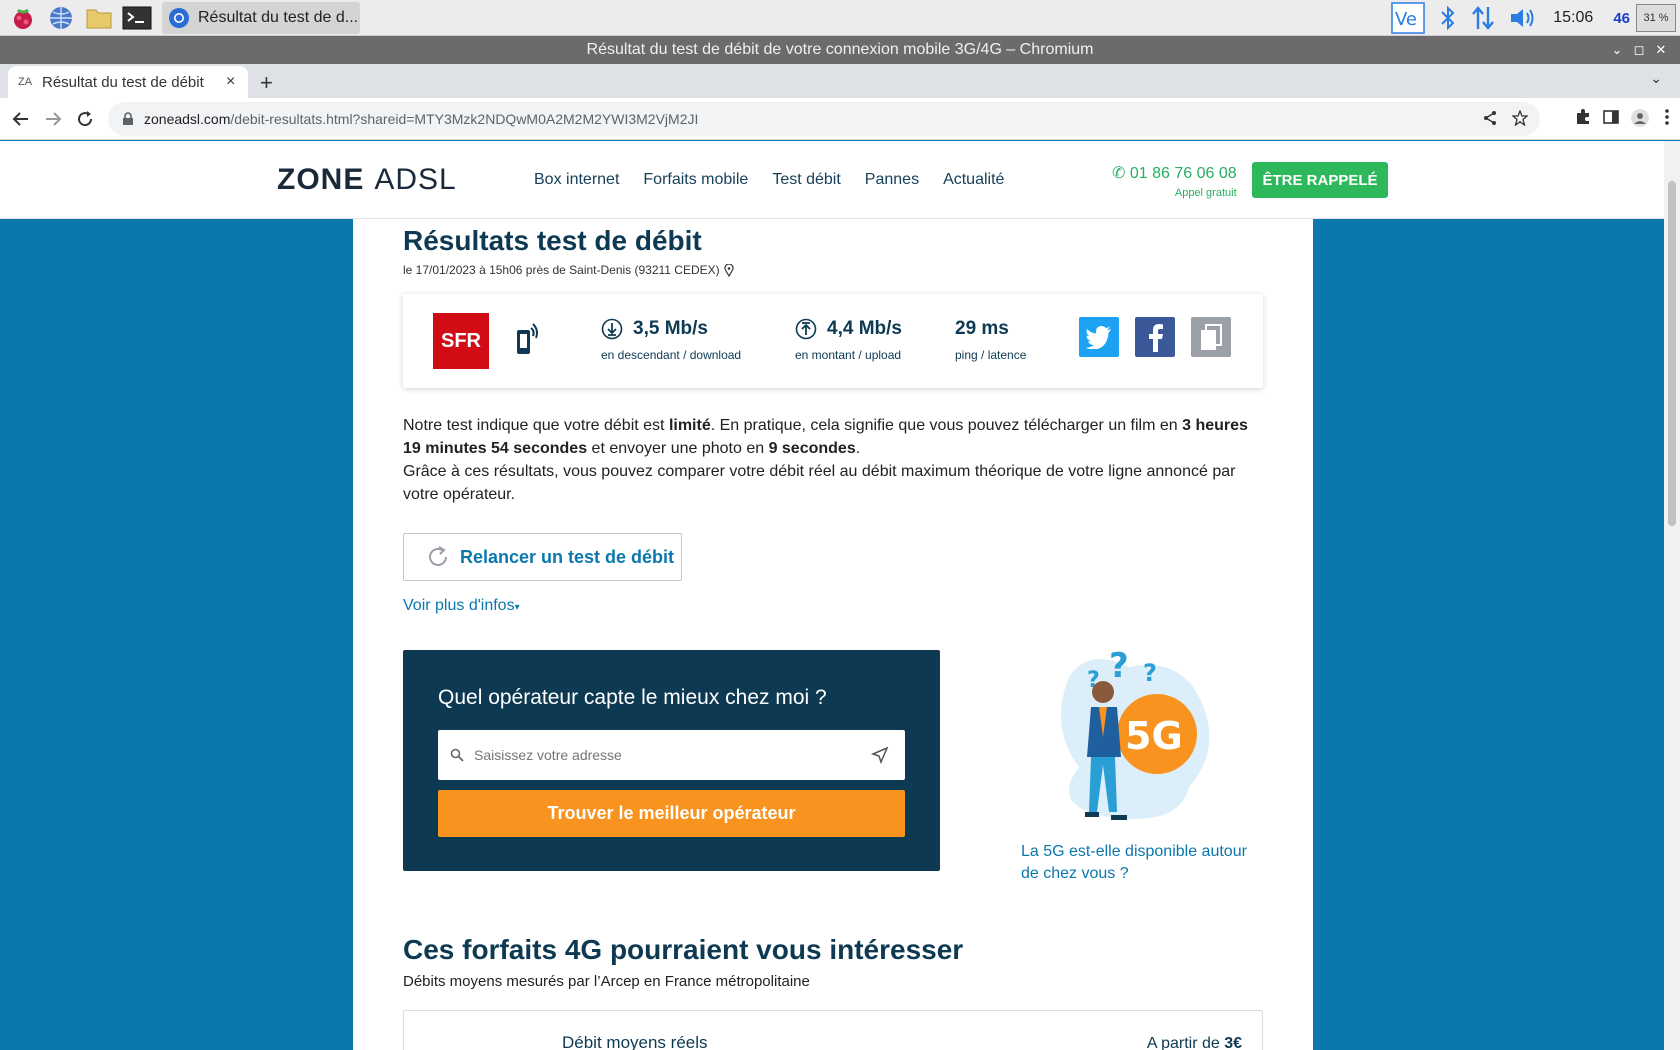  I want to click on tab-close-icon: ×, so click(230, 82).